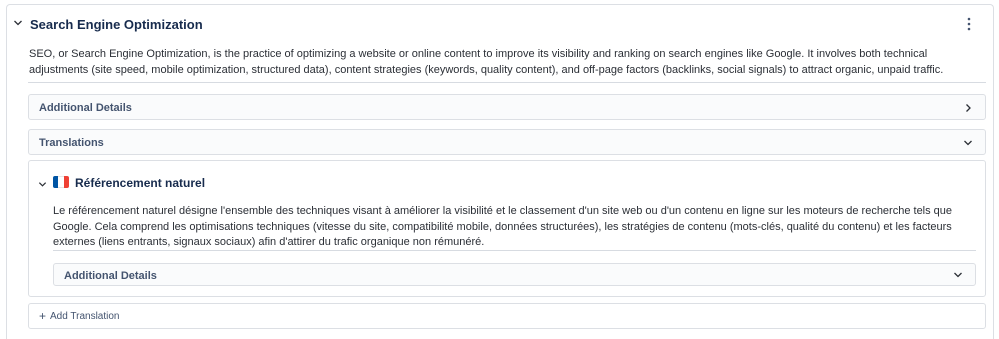  Describe the element at coordinates (968, 108) in the screenshot. I see `chevron-right-icon` at that location.